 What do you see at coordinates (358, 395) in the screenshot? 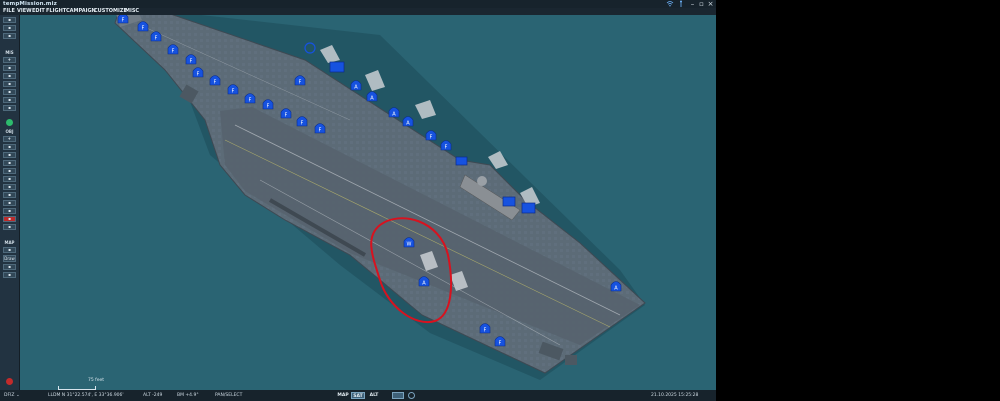
I see `view-sat-button: SAT` at bounding box center [358, 395].